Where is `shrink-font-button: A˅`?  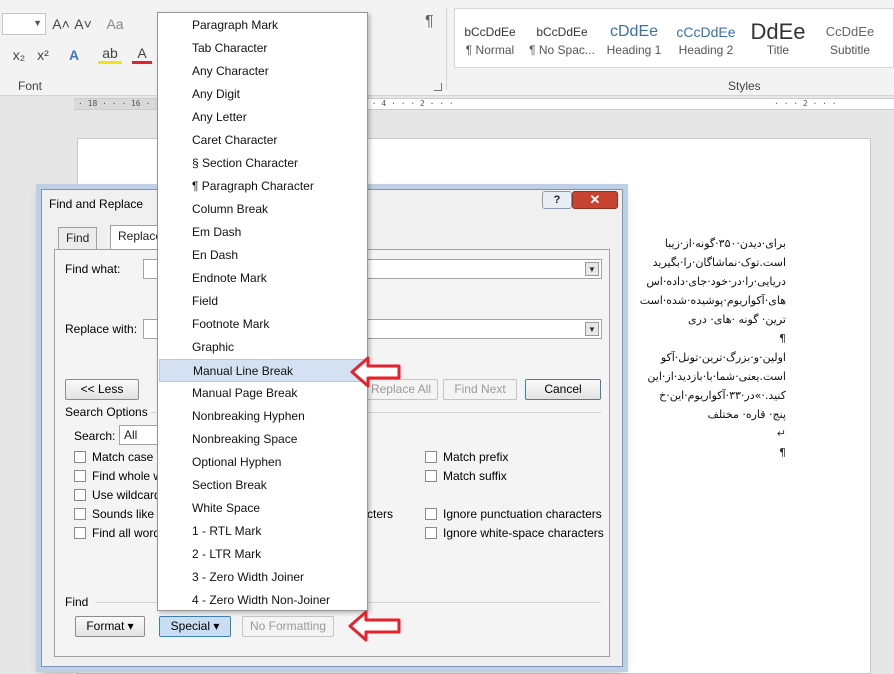
shrink-font-button: A˅ is located at coordinates (83, 24).